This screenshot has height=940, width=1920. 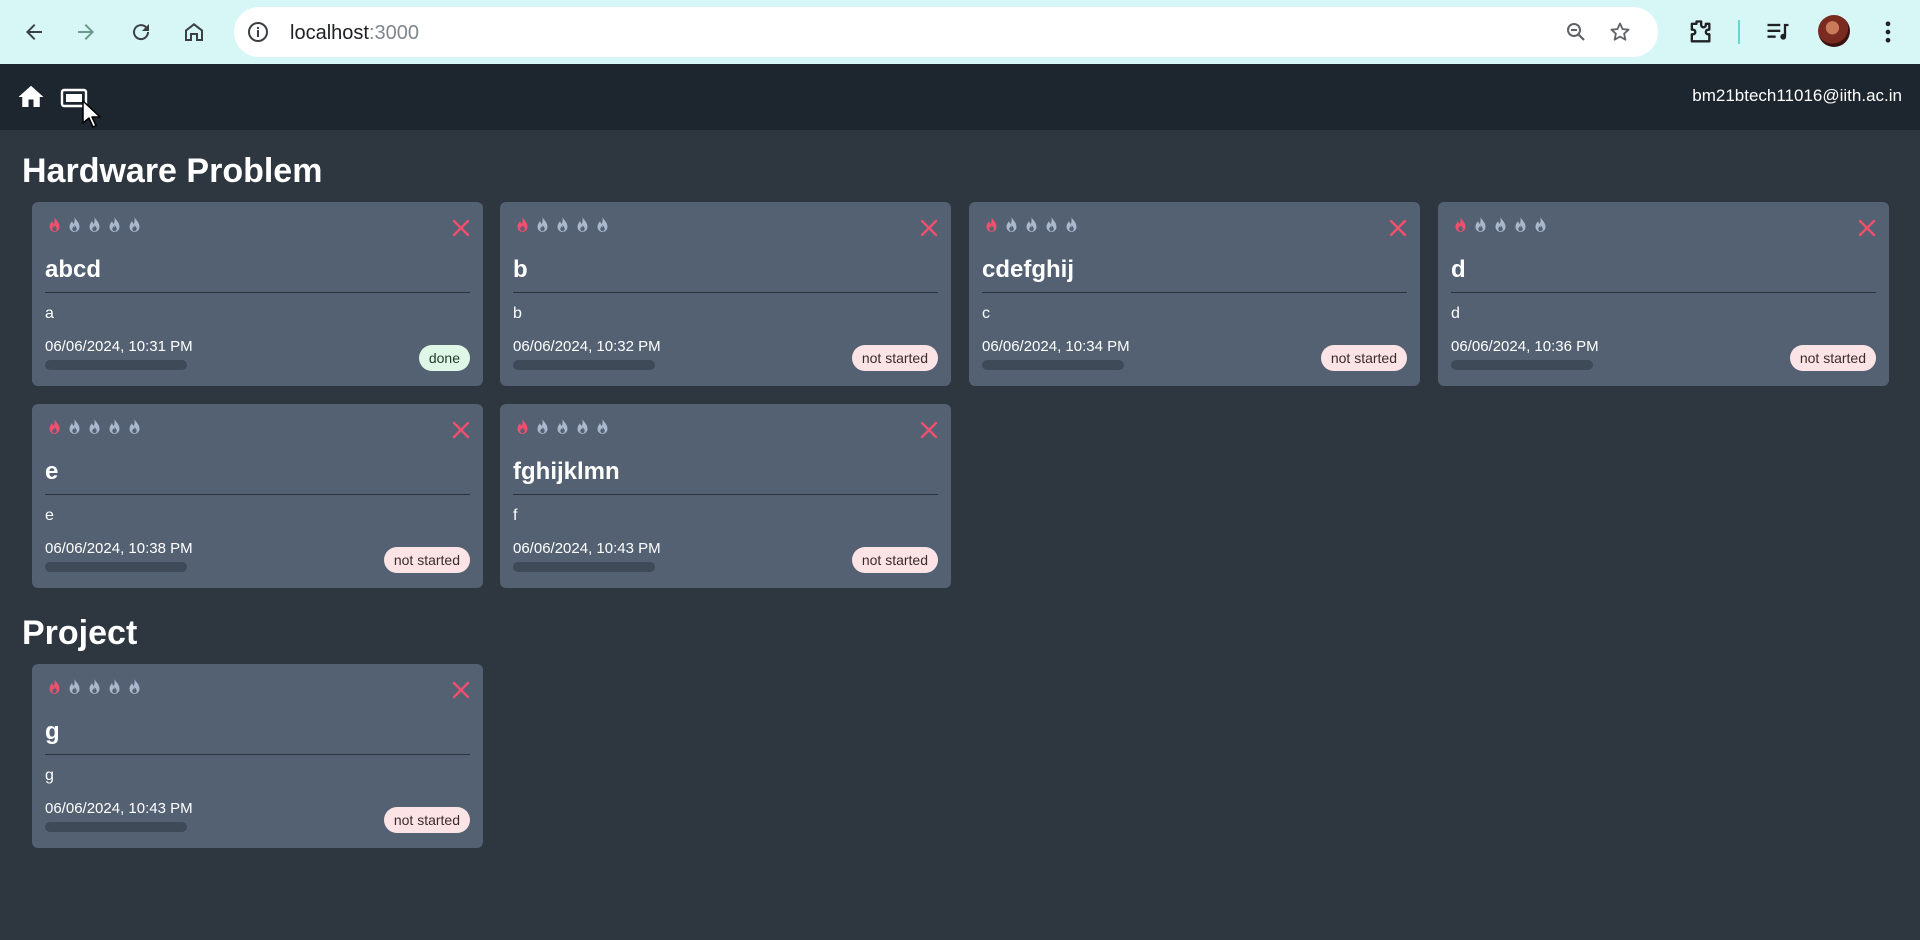 I want to click on card-description: e, so click(x=49, y=515).